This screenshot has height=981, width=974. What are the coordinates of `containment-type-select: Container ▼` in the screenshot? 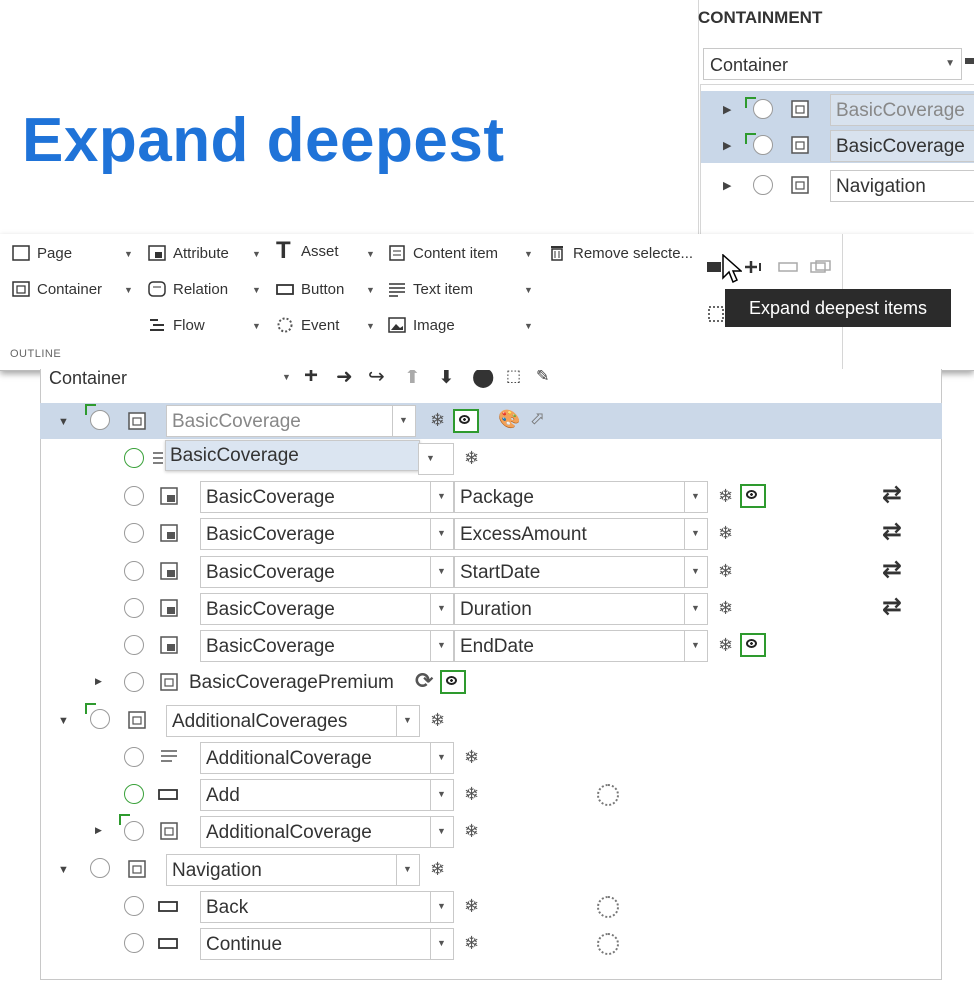 It's located at (832, 64).